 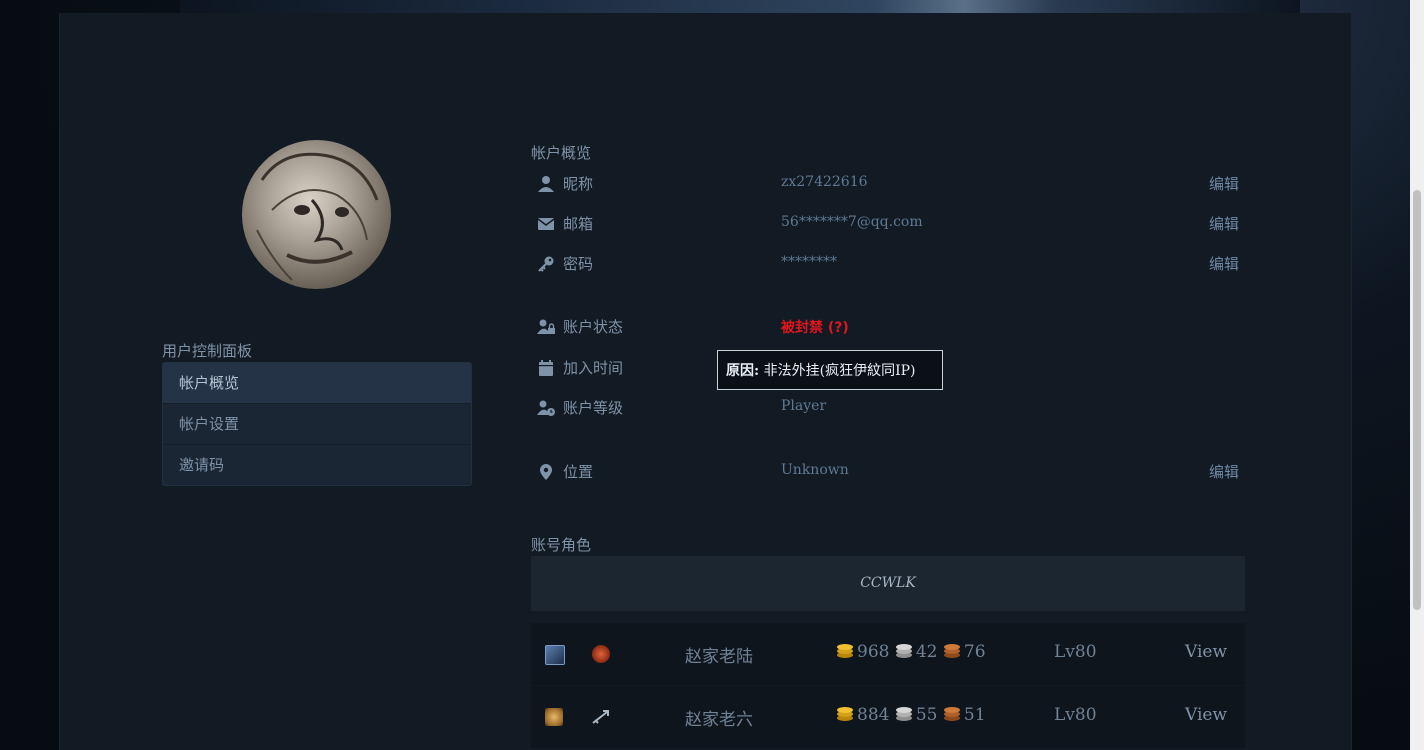 I want to click on edit-password-link: 编辑, so click(x=1224, y=263).